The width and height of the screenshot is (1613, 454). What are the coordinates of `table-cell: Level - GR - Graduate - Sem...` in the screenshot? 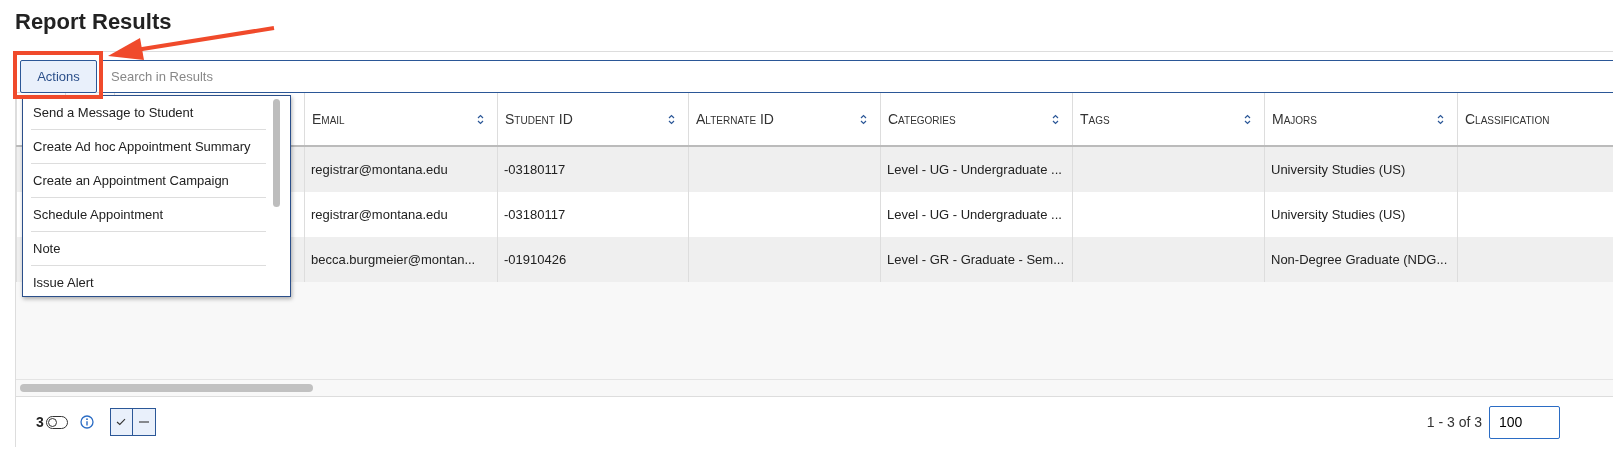 It's located at (975, 259).